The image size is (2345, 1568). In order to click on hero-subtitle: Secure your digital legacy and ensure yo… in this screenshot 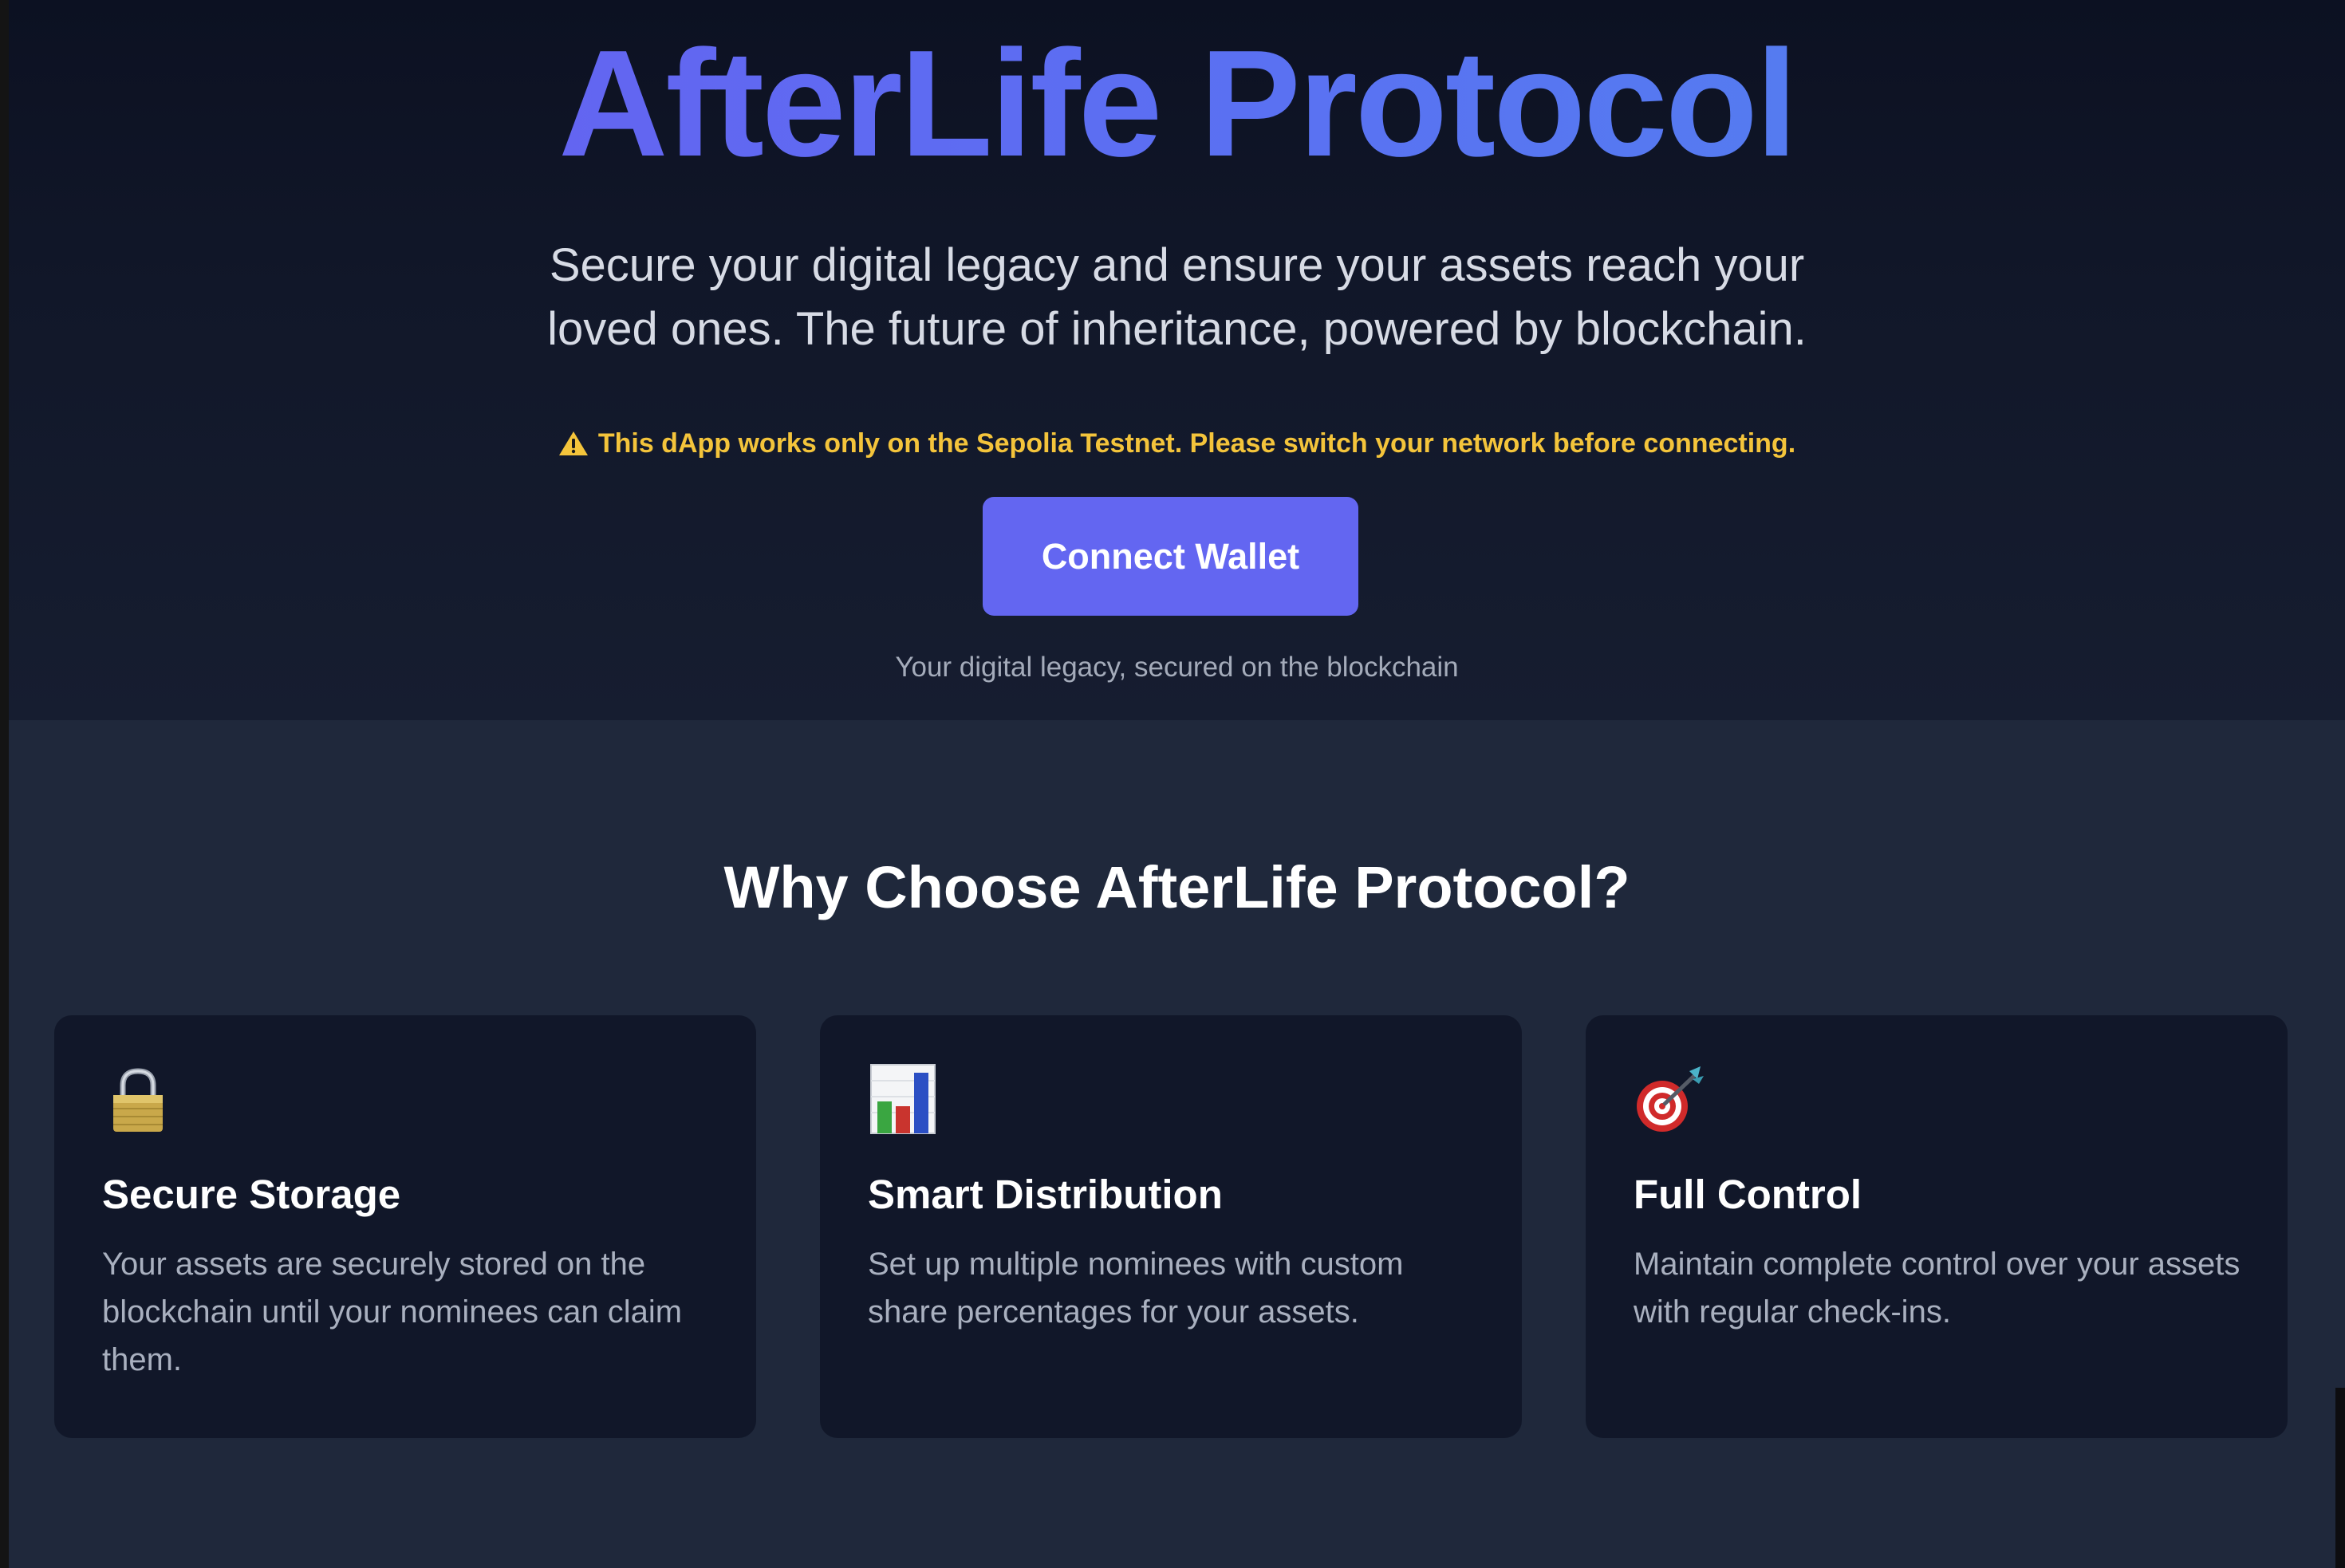, I will do `click(1177, 297)`.